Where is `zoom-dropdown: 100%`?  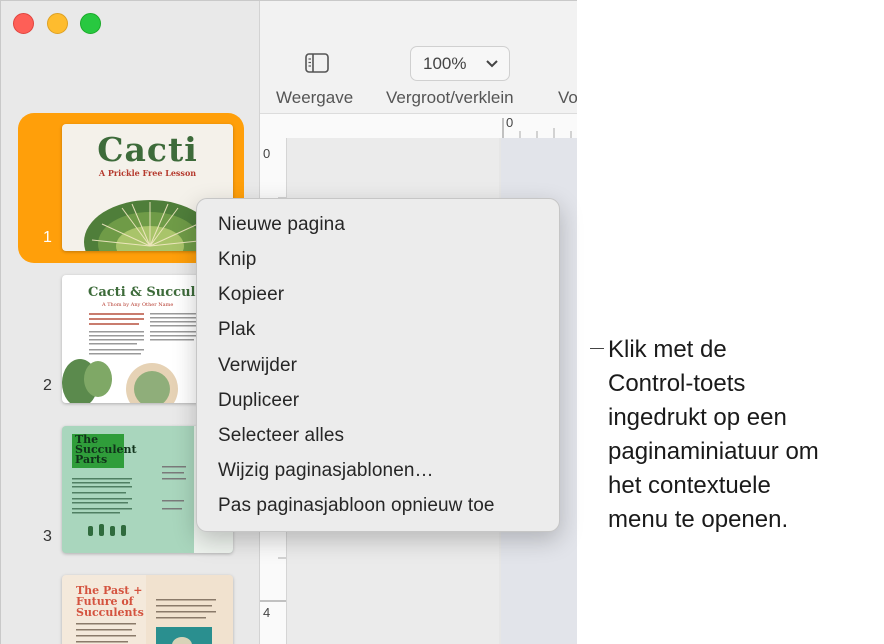 zoom-dropdown: 100% is located at coordinates (460, 63).